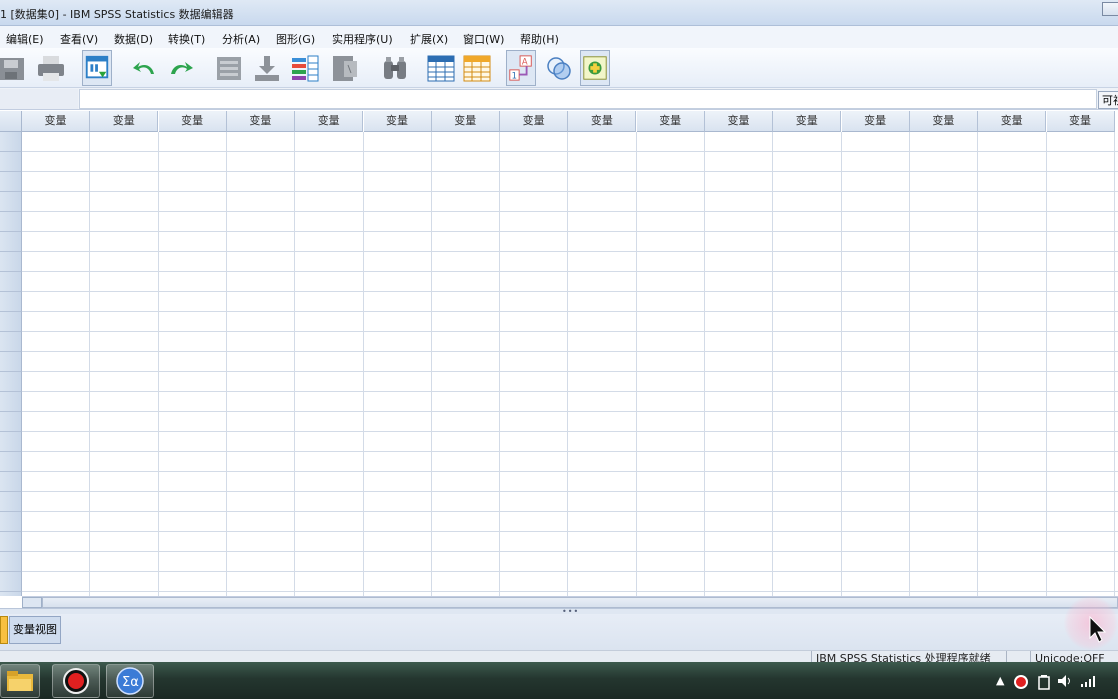 Image resolution: width=1118 pixels, height=700 pixels. What do you see at coordinates (305, 68) in the screenshot?
I see `variables-icon` at bounding box center [305, 68].